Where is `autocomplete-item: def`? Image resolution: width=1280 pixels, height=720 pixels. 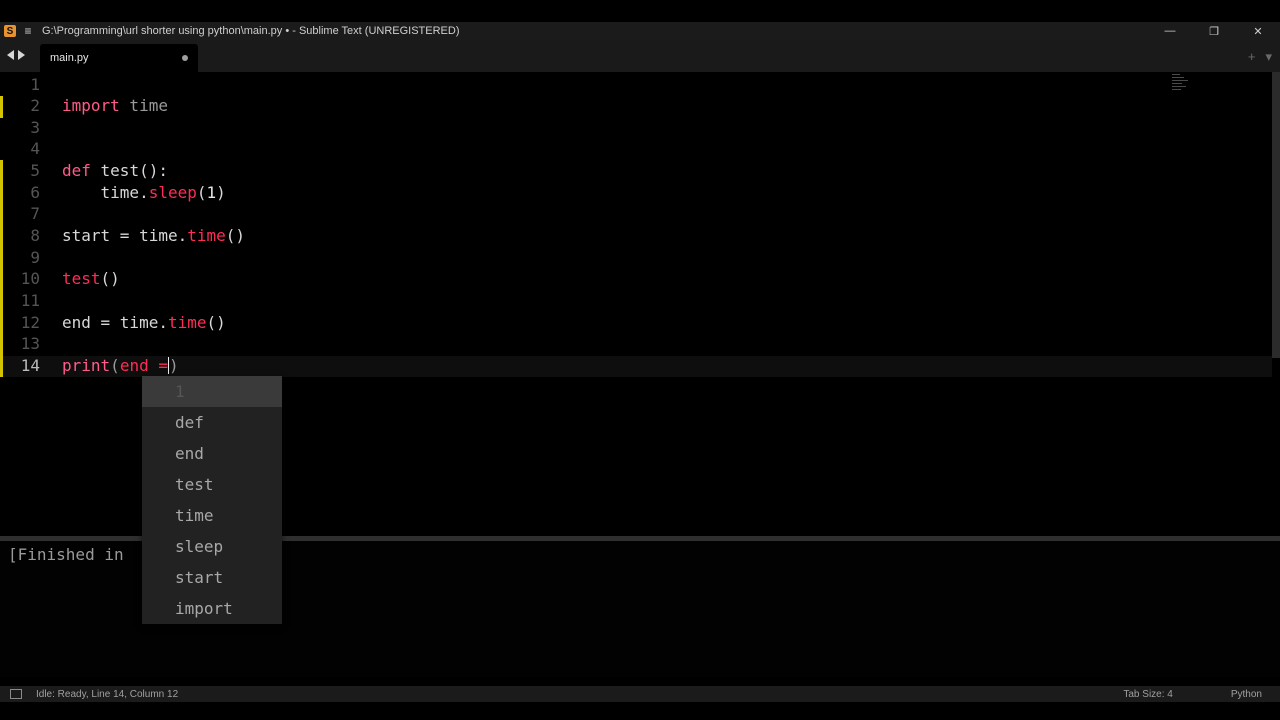
autocomplete-item: def is located at coordinates (212, 422).